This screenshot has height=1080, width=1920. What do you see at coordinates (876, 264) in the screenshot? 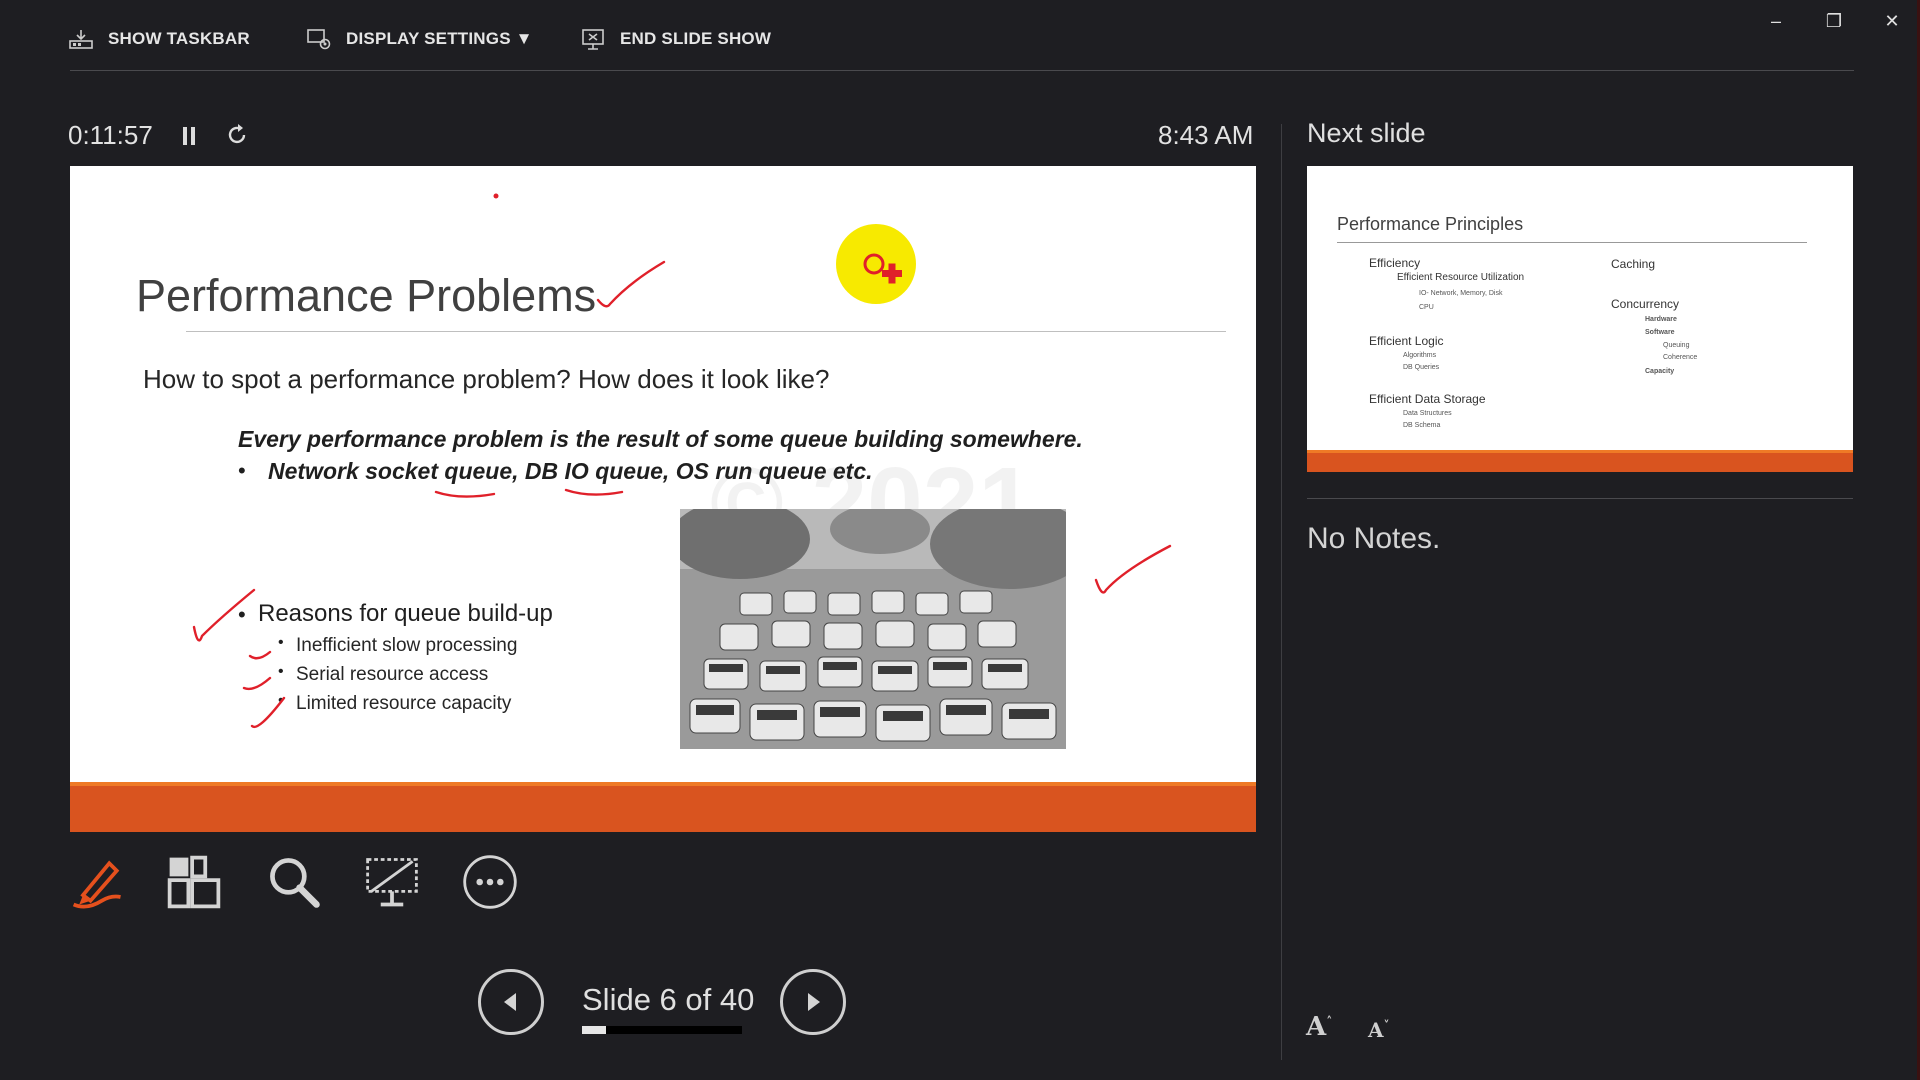
I see `laser-pointer-icon` at bounding box center [876, 264].